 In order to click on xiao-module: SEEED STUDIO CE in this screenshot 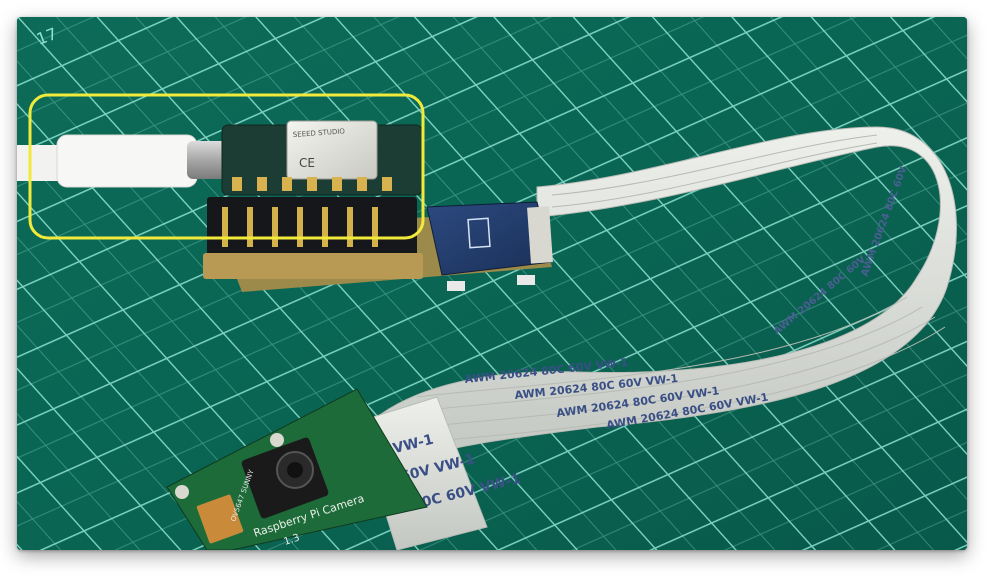, I will do `click(322, 158)`.